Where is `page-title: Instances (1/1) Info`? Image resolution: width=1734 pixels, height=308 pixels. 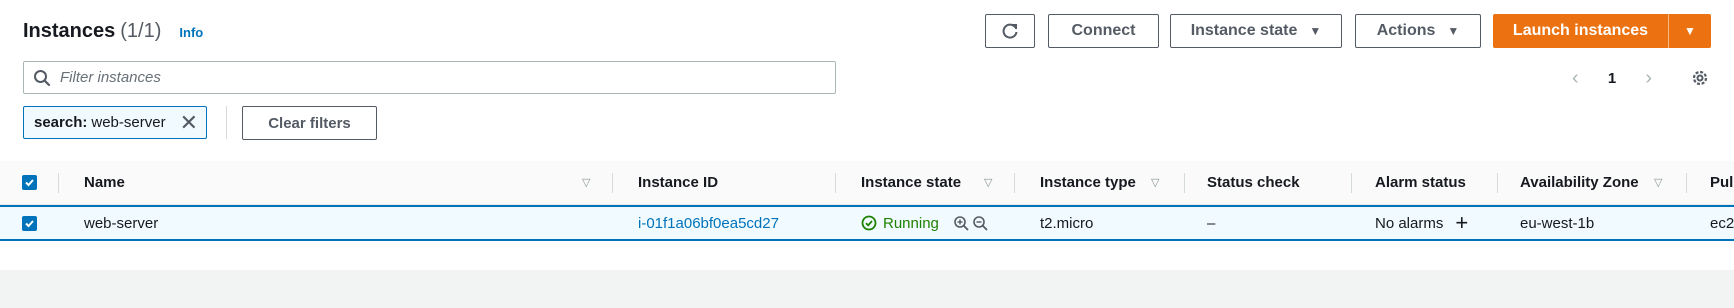 page-title: Instances (1/1) Info is located at coordinates (113, 31).